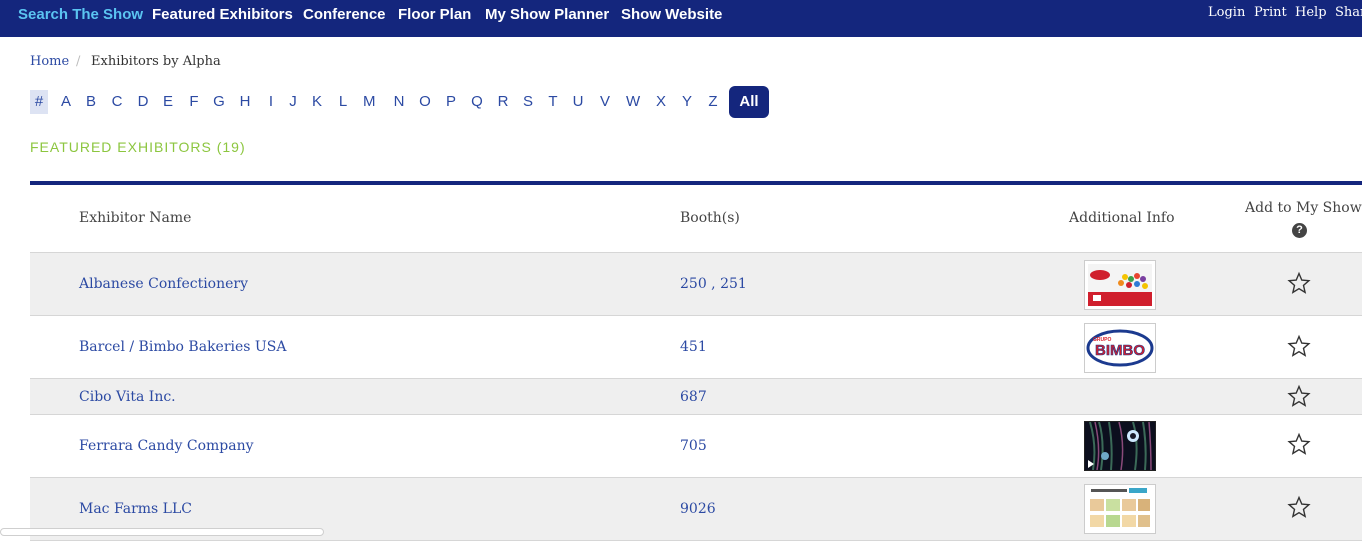 The image size is (1362, 541). Describe the element at coordinates (162, 532) in the screenshot. I see `bottom-popup-edge` at that location.